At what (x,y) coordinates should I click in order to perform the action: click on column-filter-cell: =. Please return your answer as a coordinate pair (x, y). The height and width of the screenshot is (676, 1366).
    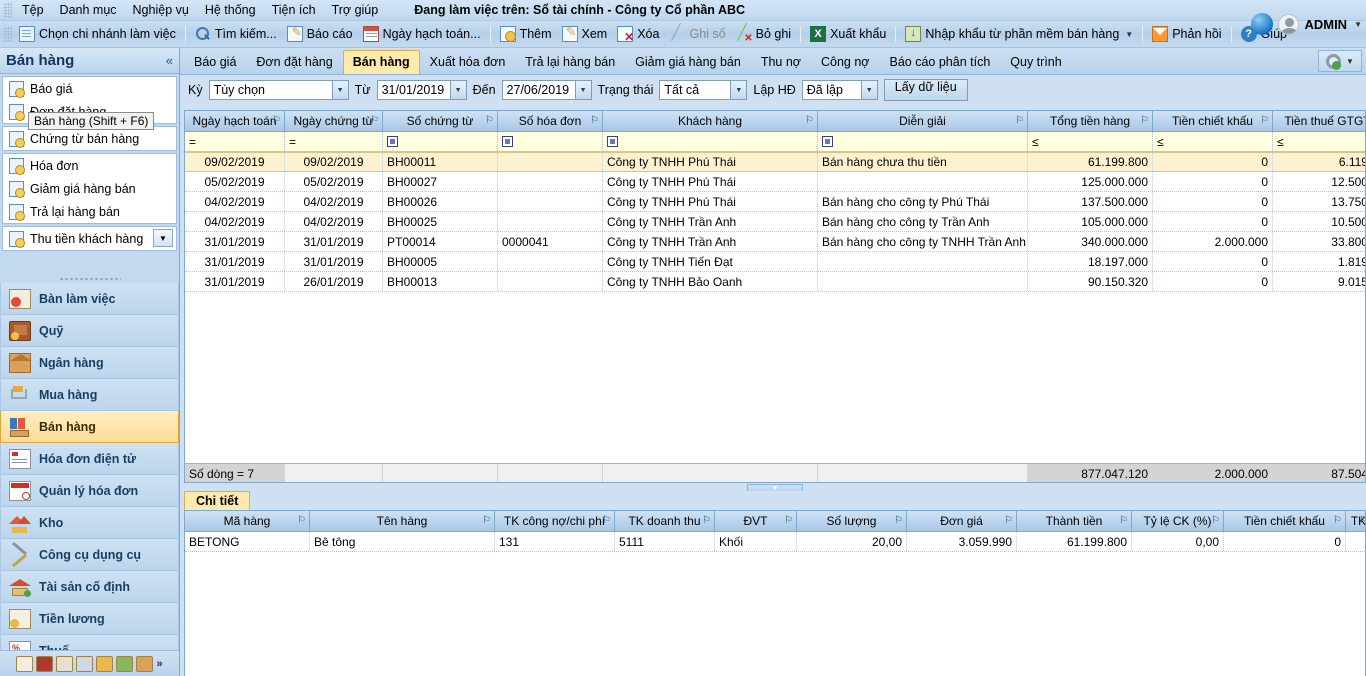
    Looking at the image, I should click on (334, 141).